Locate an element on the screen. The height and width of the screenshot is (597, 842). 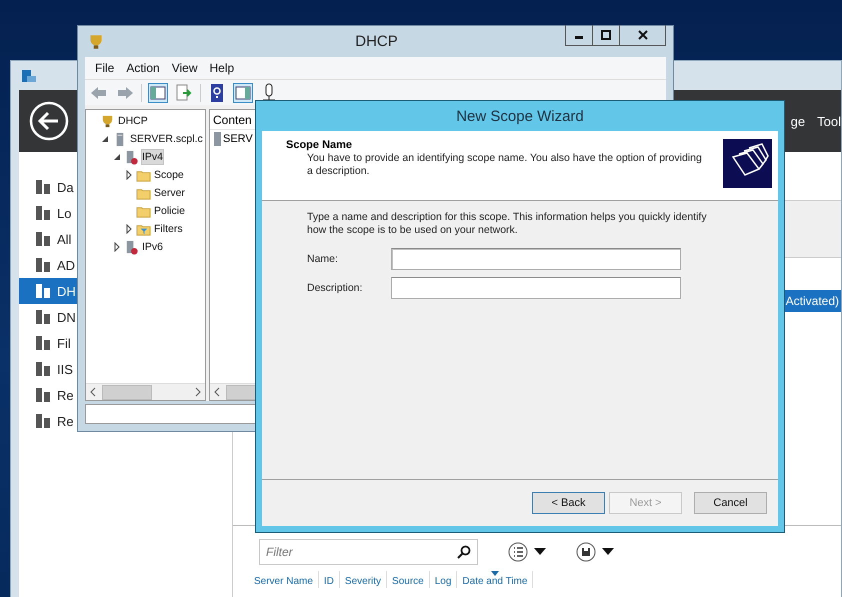
instruction-text: Type a name and description for this scope. This information helps you quickly identify how the scope is to be used on your network. is located at coordinates (507, 224).